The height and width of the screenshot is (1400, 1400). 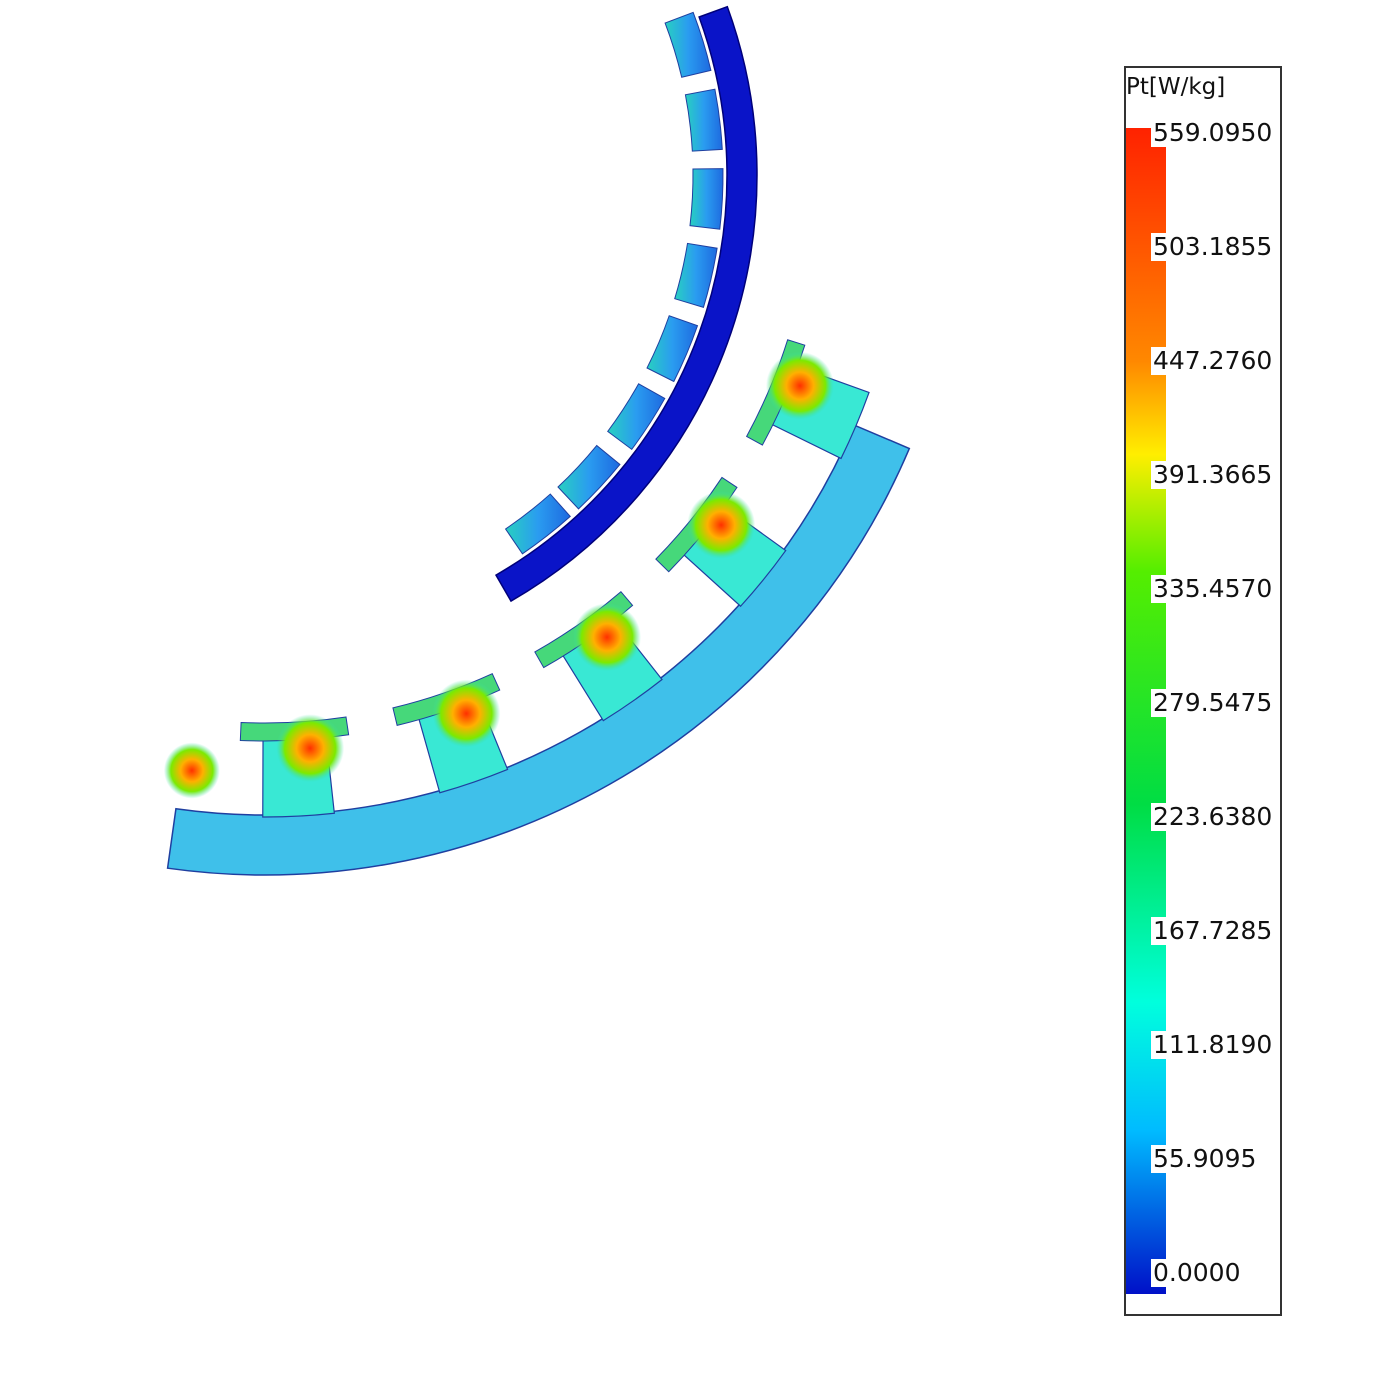 What do you see at coordinates (1213, 474) in the screenshot?
I see `legend-label: 391.3665` at bounding box center [1213, 474].